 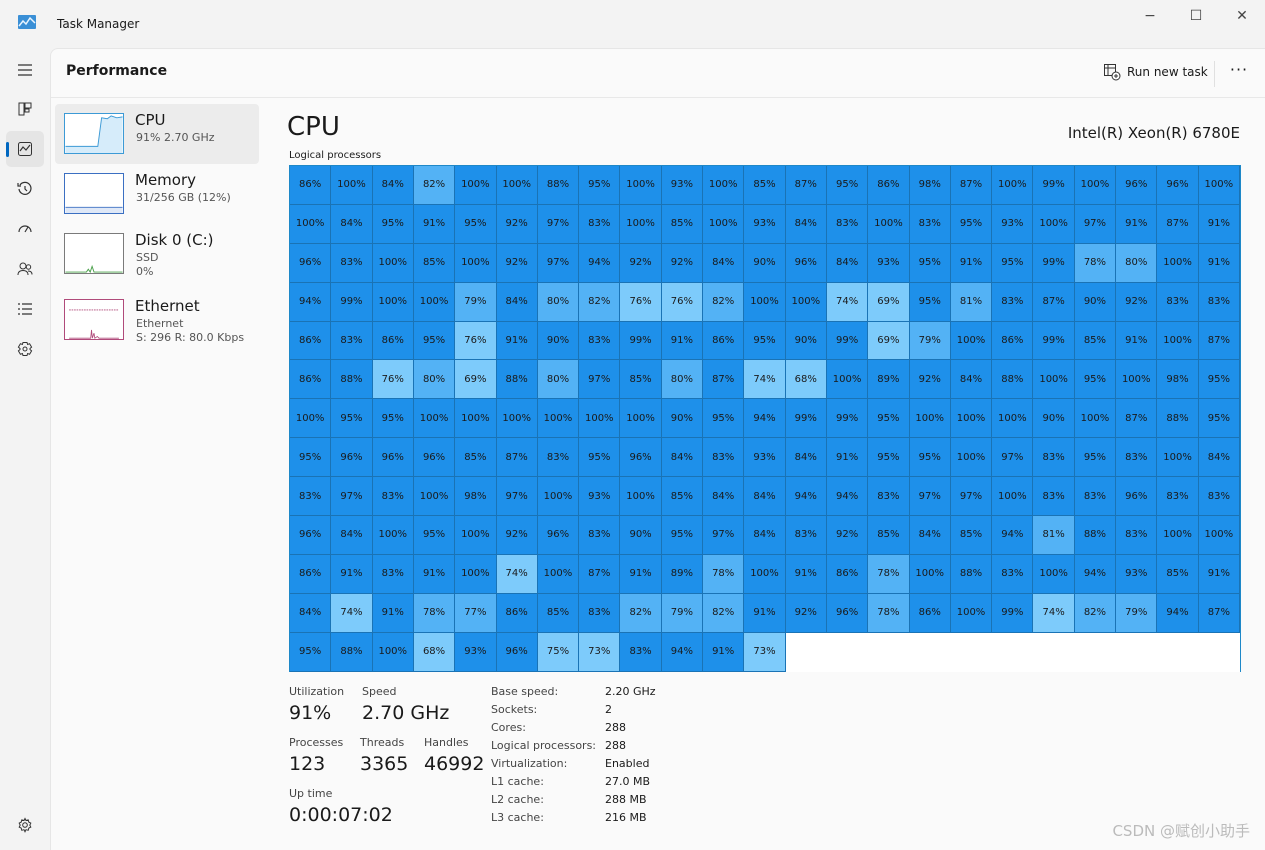 I want to click on page-header: Performance Run new task ···, so click(x=658, y=73).